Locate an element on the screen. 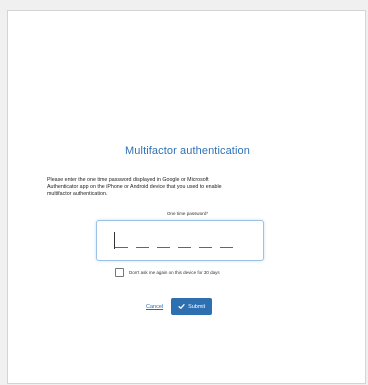 The height and width of the screenshot is (385, 368). instructions-line-3: multifactor authentication. is located at coordinates (77, 194).